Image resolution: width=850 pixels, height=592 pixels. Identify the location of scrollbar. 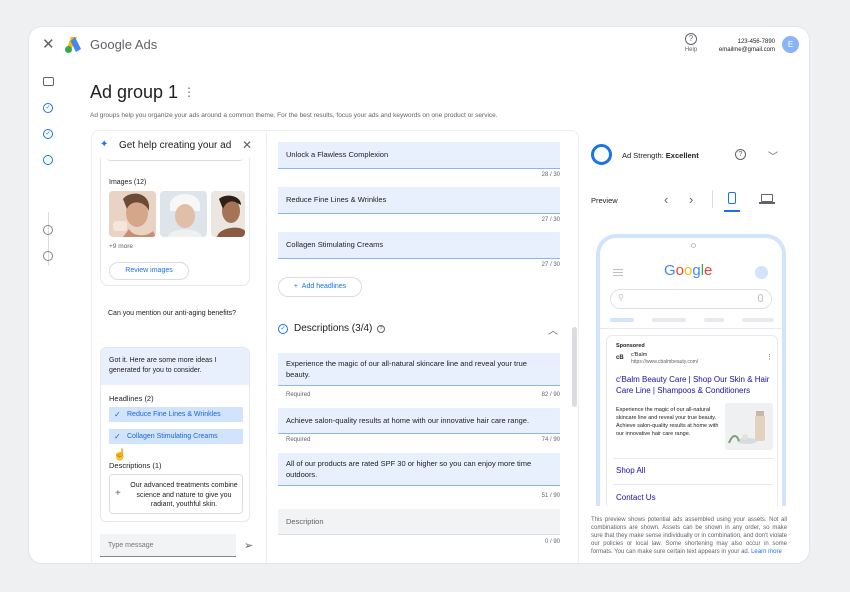
(574, 367).